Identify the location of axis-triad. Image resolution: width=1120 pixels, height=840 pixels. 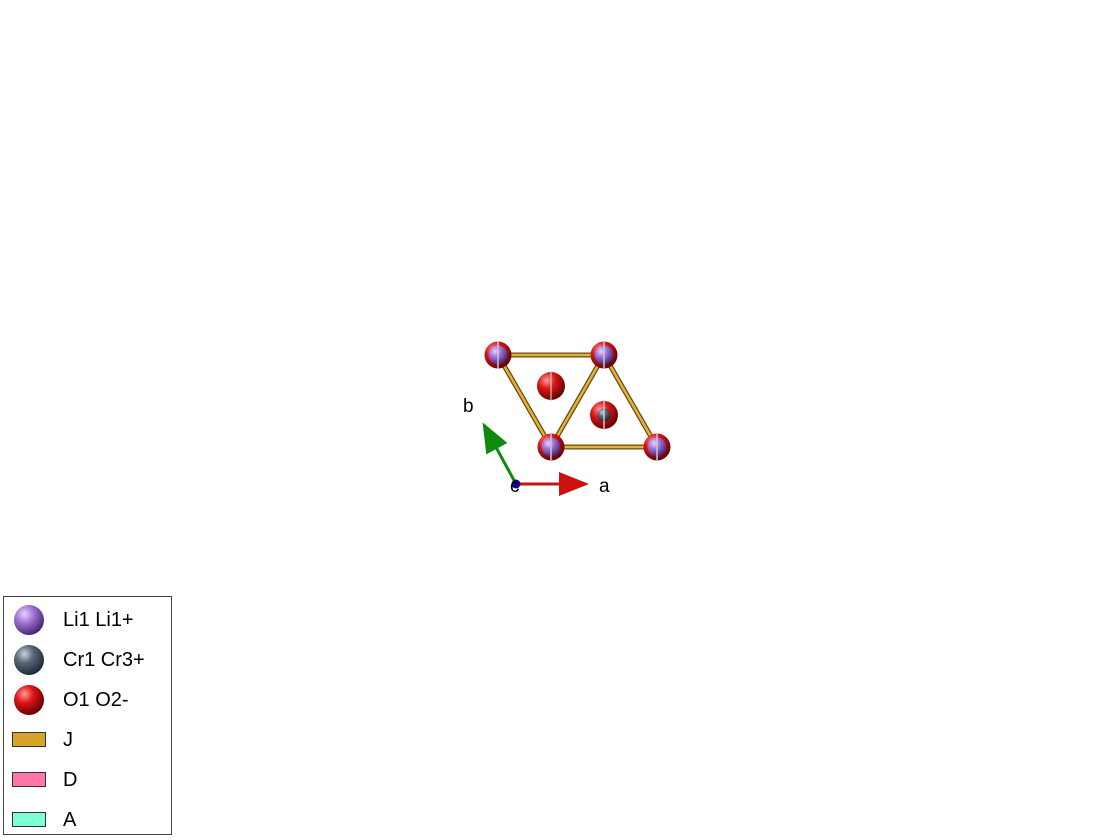
(535, 459).